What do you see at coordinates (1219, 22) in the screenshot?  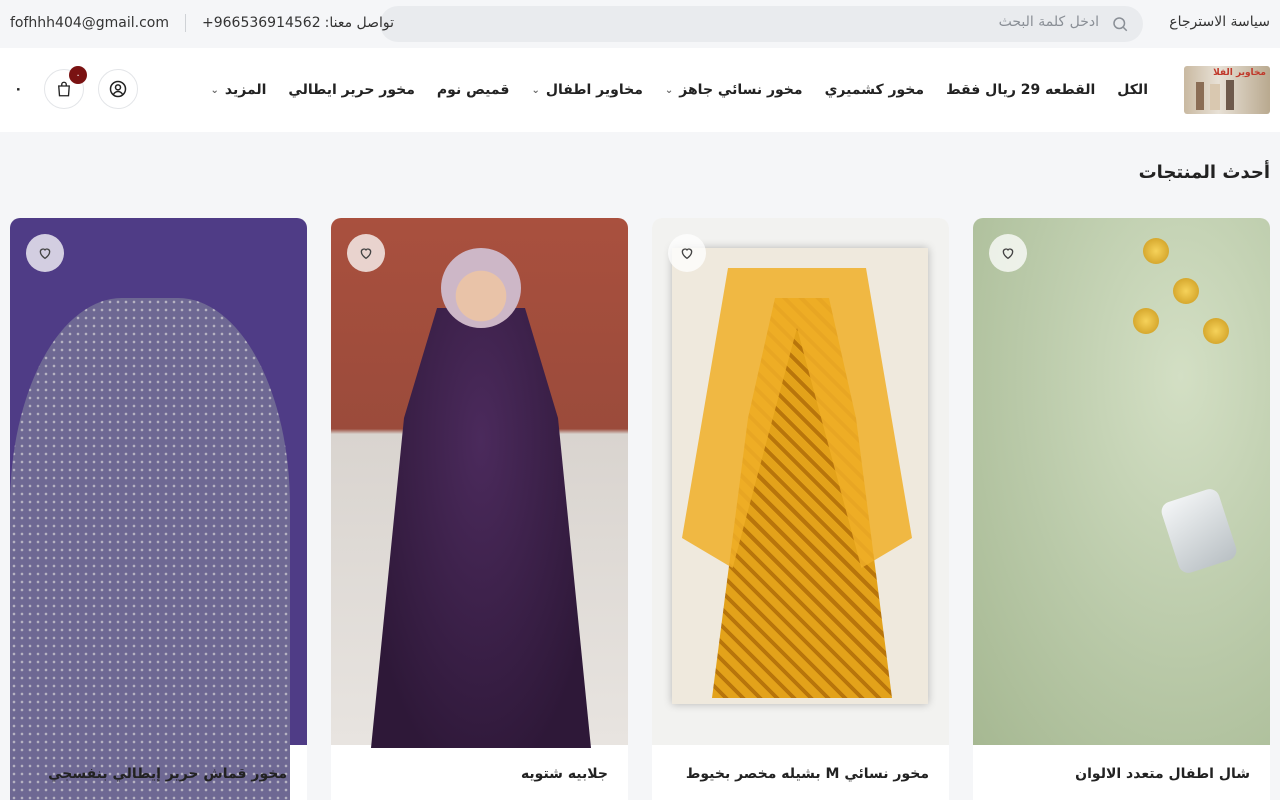 I see `return-policy-link: سياسة الاسترجاع` at bounding box center [1219, 22].